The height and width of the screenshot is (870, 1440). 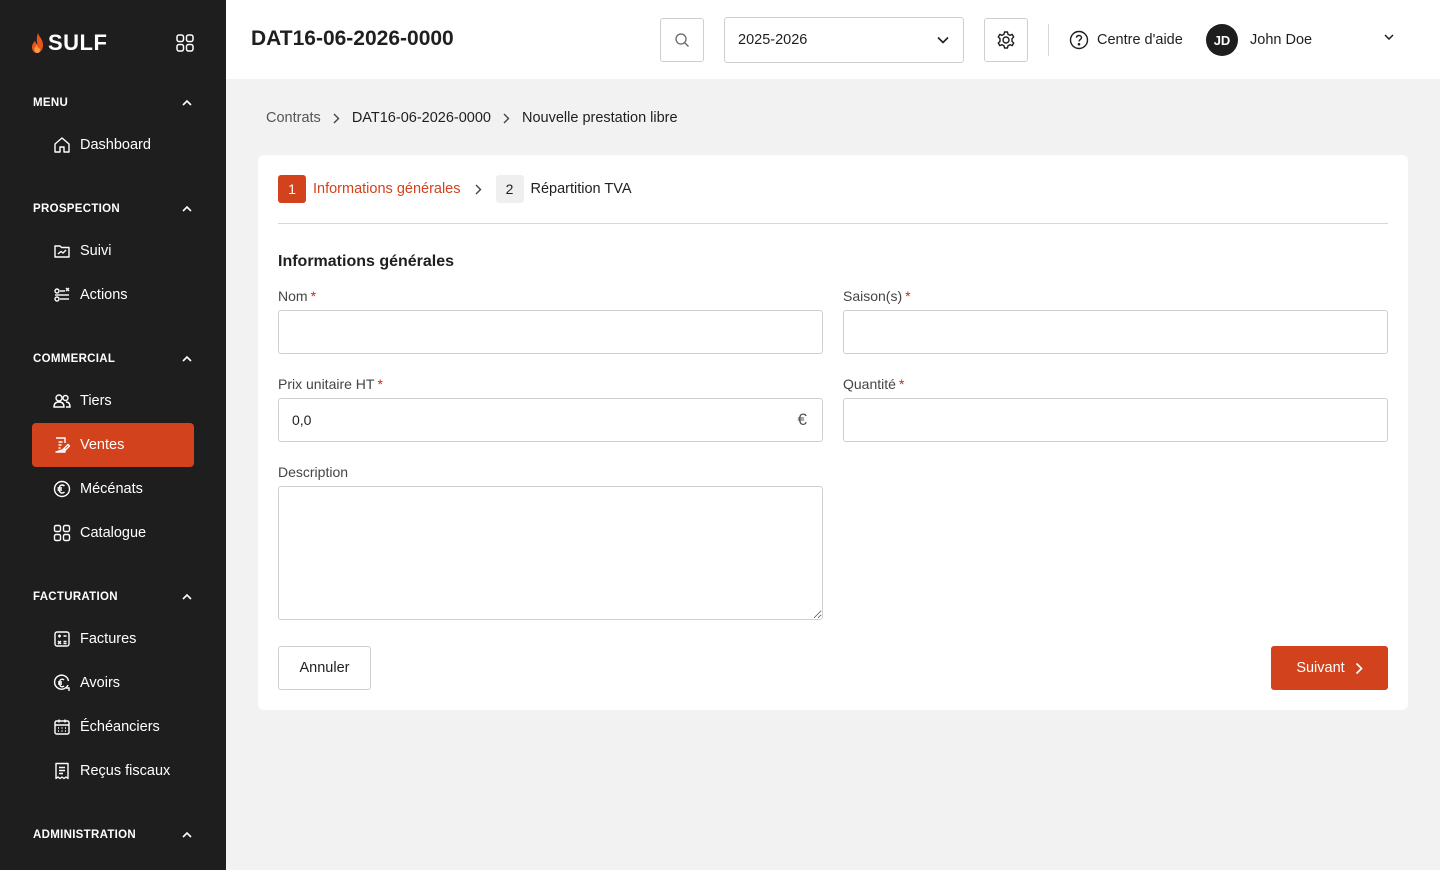 What do you see at coordinates (1140, 40) in the screenshot?
I see `help-center-label: Centre d'aide` at bounding box center [1140, 40].